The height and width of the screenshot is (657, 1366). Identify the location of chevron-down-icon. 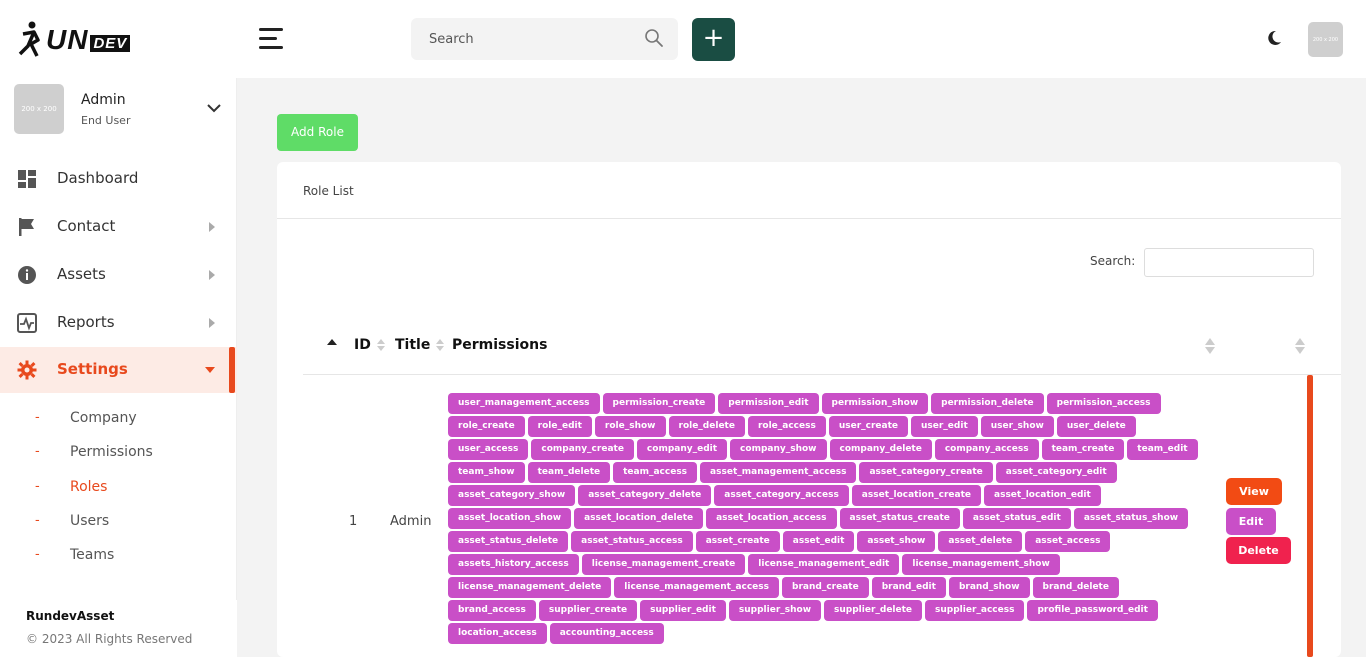
(214, 108).